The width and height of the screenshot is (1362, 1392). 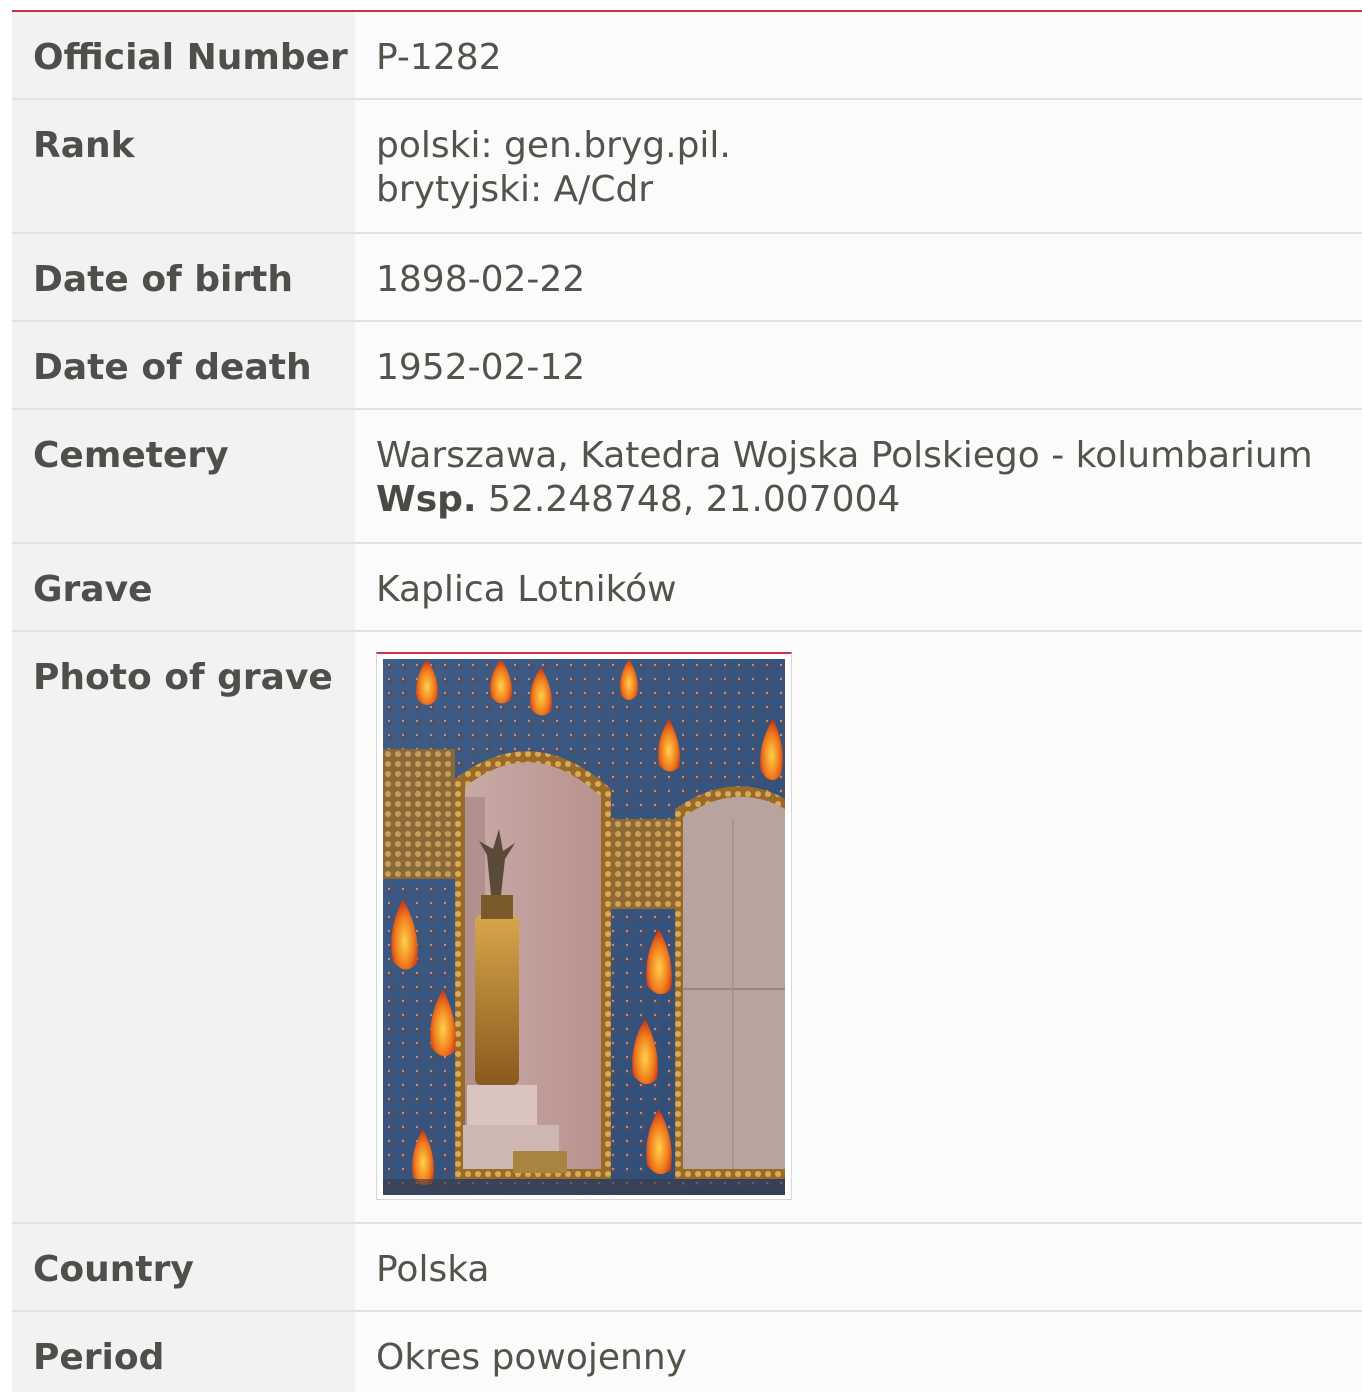 I want to click on grave-photo, so click(x=584, y=927).